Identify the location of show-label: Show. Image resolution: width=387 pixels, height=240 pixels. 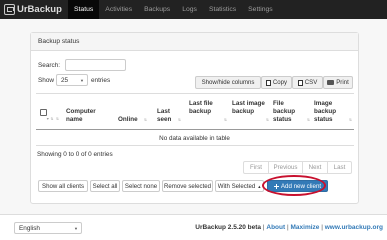
(46, 80).